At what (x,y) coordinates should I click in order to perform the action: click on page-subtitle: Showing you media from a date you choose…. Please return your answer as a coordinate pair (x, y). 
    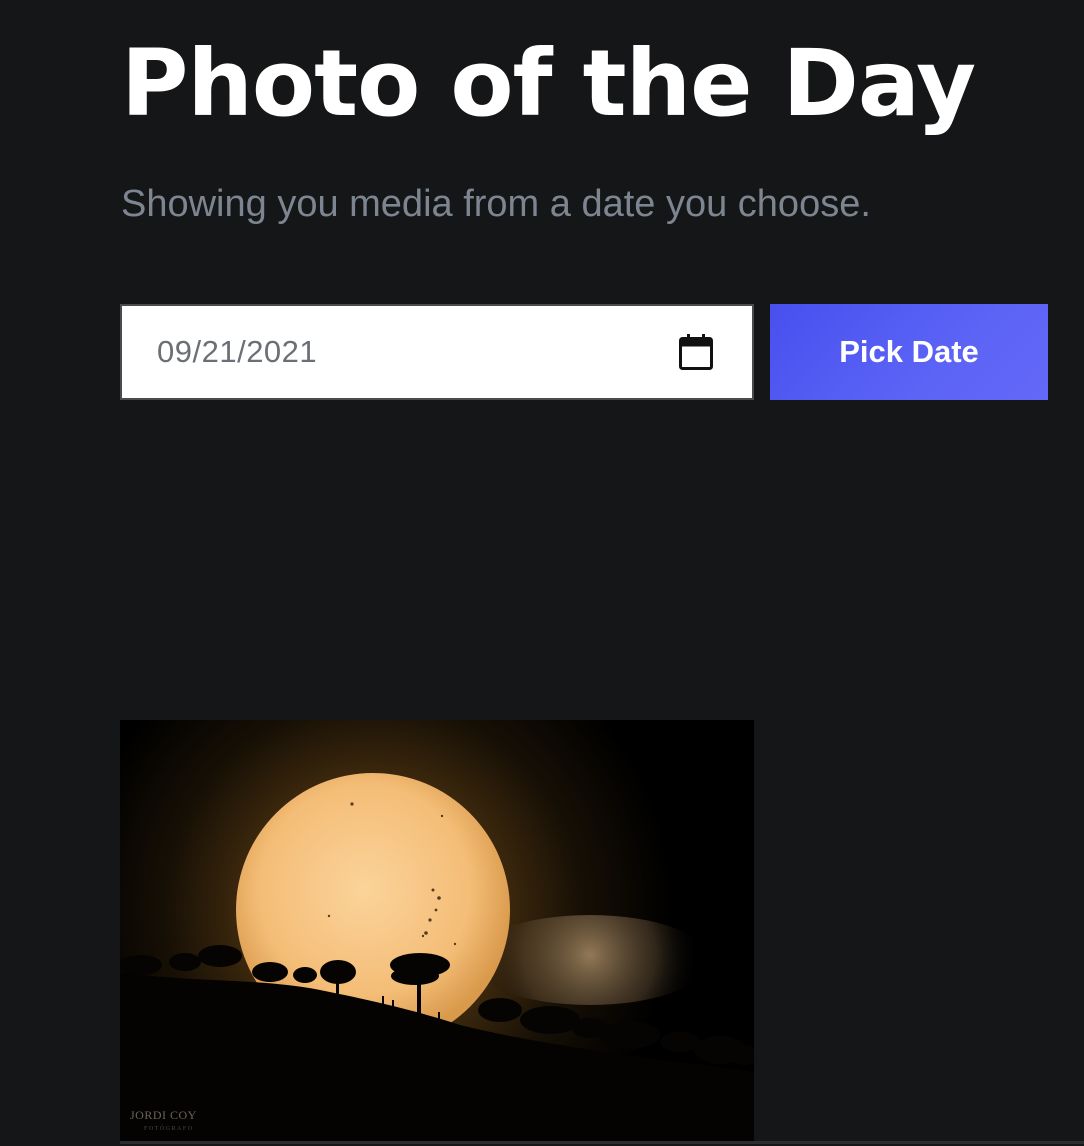
    Looking at the image, I should click on (496, 204).